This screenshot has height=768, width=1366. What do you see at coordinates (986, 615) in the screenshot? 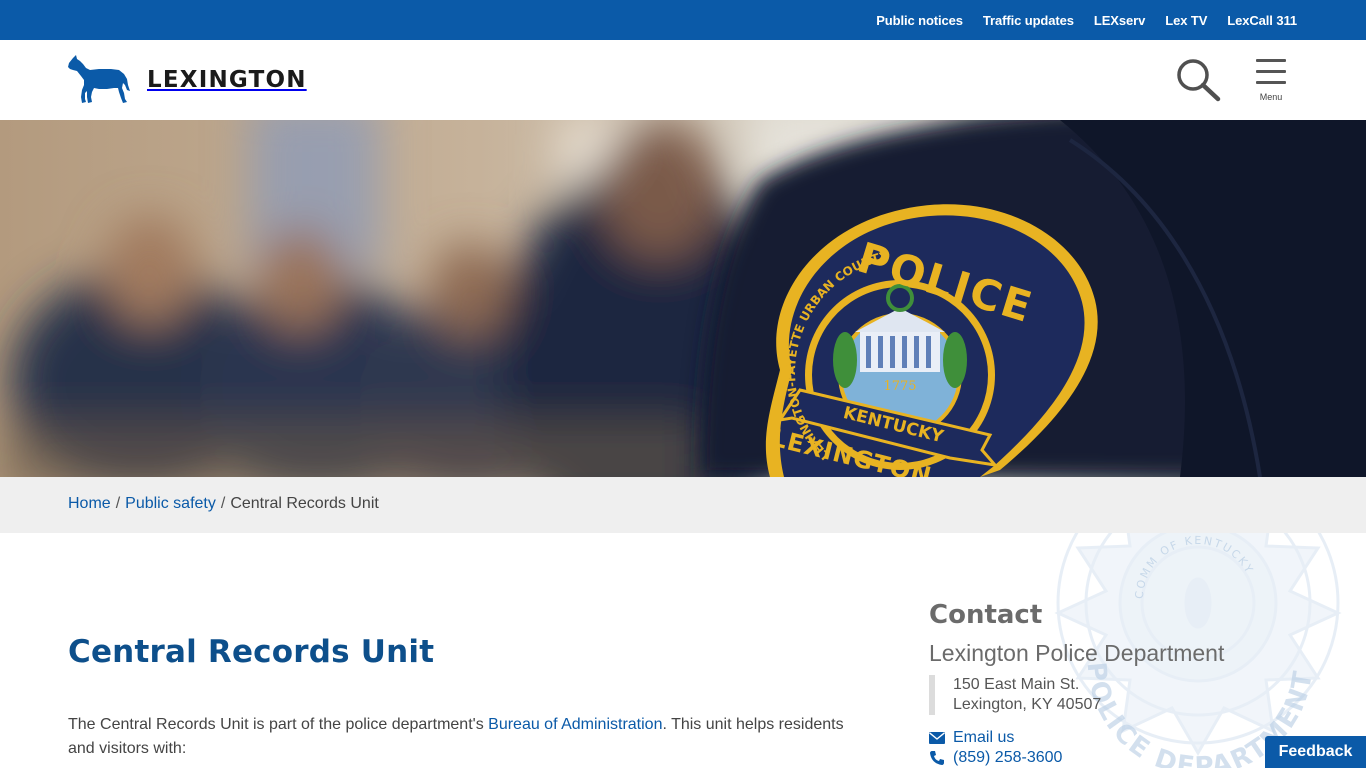
I see `contact-heading: Contact` at bounding box center [986, 615].